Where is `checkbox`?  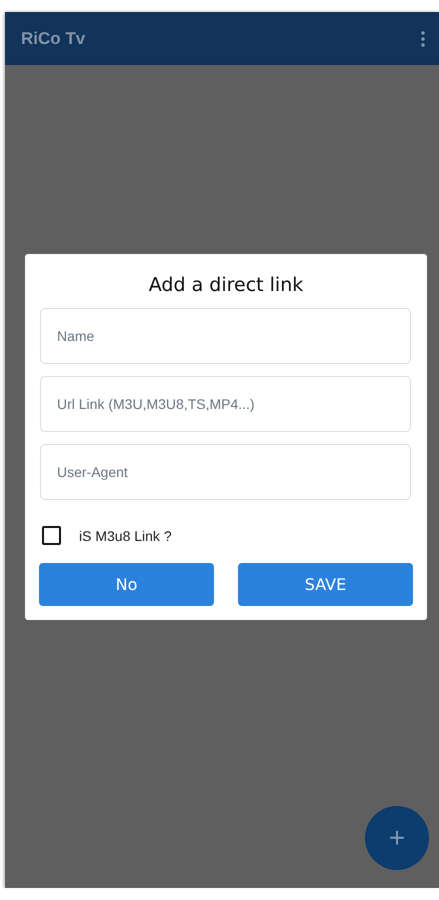 checkbox is located at coordinates (51, 535).